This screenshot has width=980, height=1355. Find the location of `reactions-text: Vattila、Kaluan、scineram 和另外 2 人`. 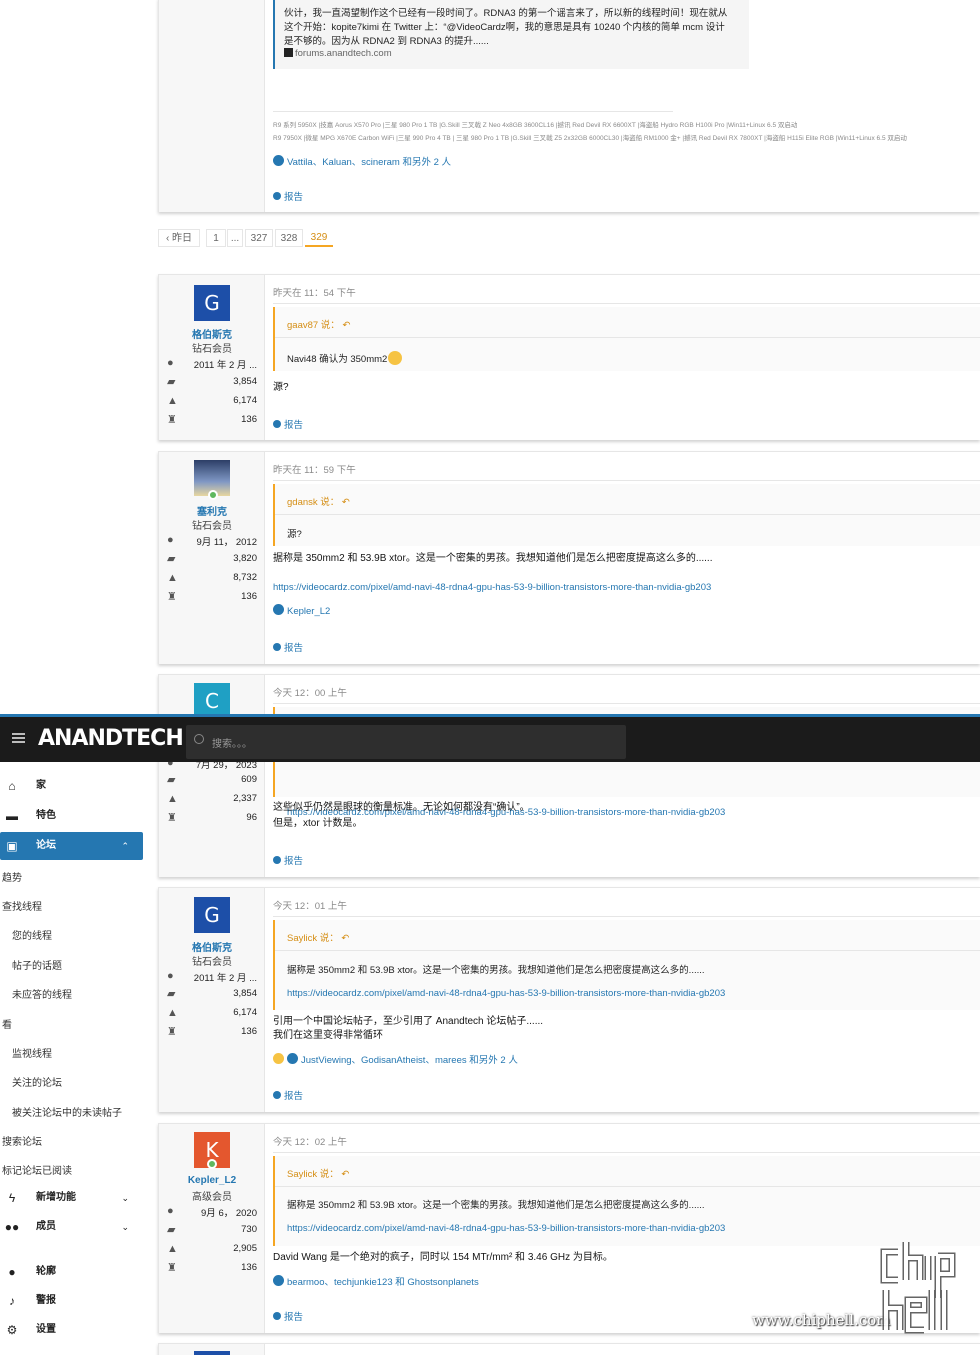

reactions-text: Vattila、Kaluan、scineram 和另外 2 人 is located at coordinates (369, 162).